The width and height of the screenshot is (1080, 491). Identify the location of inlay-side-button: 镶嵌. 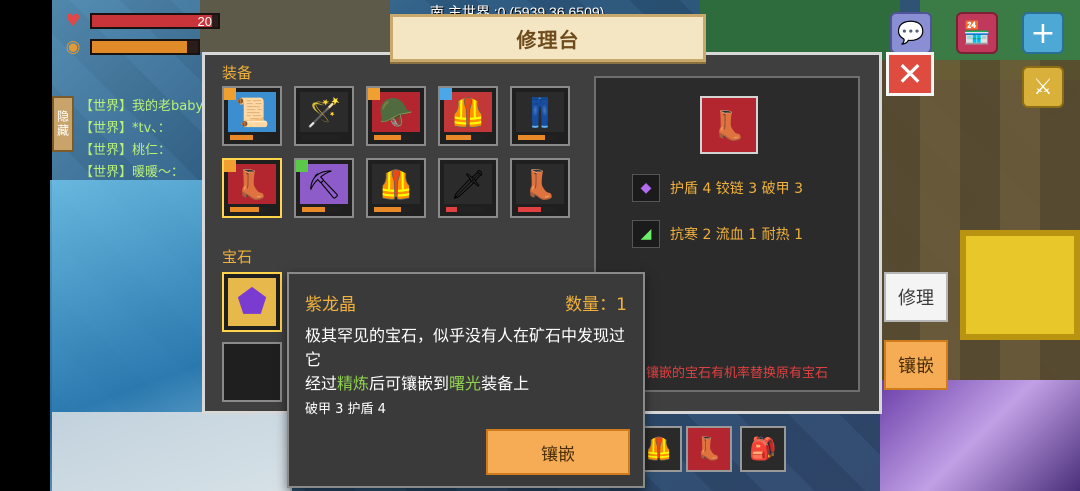
(916, 365).